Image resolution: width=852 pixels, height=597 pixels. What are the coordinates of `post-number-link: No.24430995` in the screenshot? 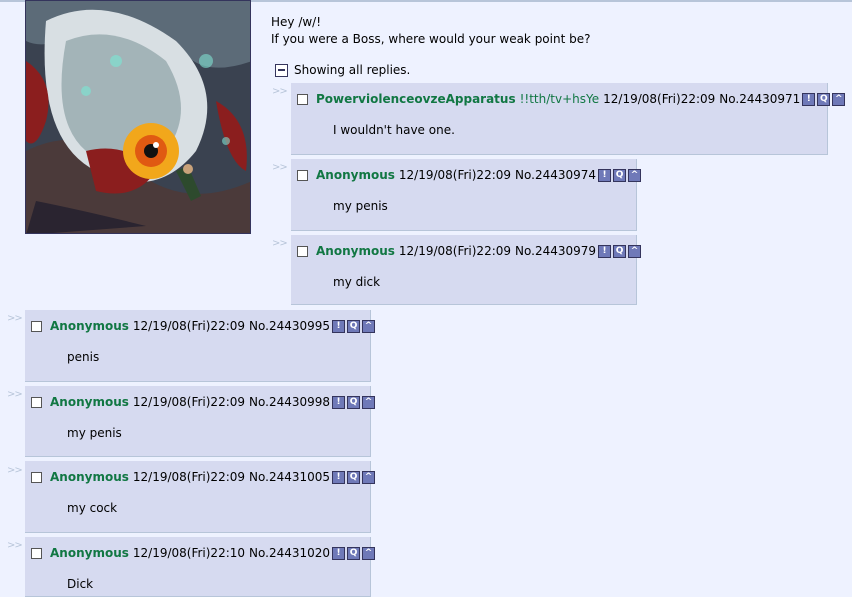 It's located at (289, 326).